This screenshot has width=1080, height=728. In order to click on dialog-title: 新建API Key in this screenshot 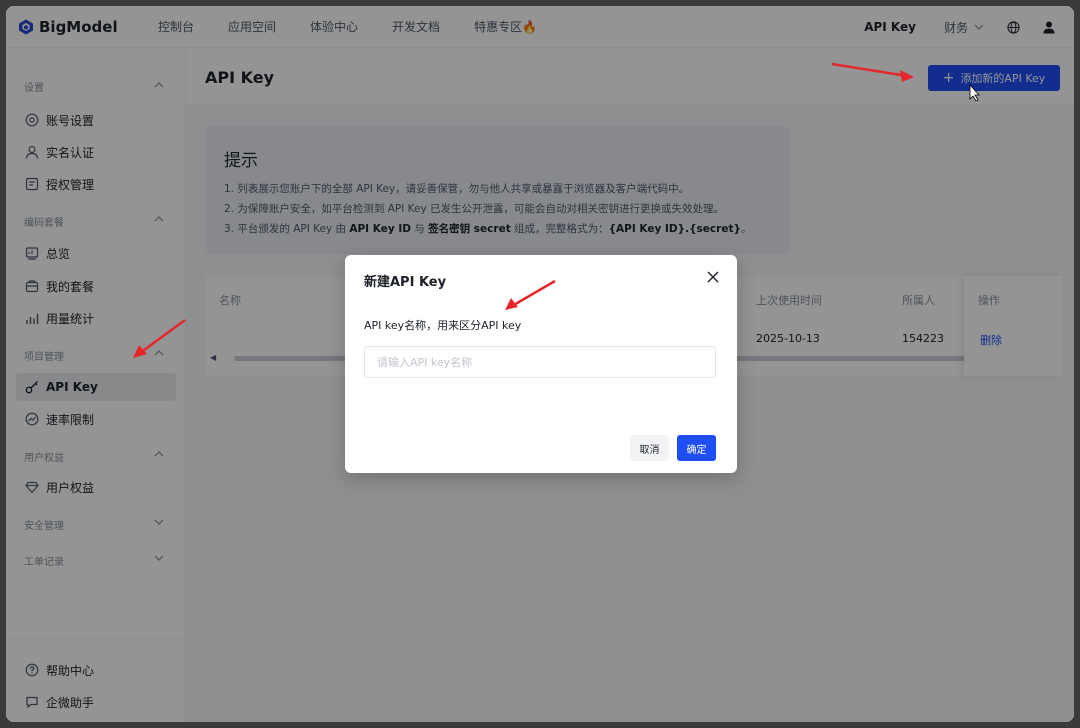, I will do `click(405, 282)`.